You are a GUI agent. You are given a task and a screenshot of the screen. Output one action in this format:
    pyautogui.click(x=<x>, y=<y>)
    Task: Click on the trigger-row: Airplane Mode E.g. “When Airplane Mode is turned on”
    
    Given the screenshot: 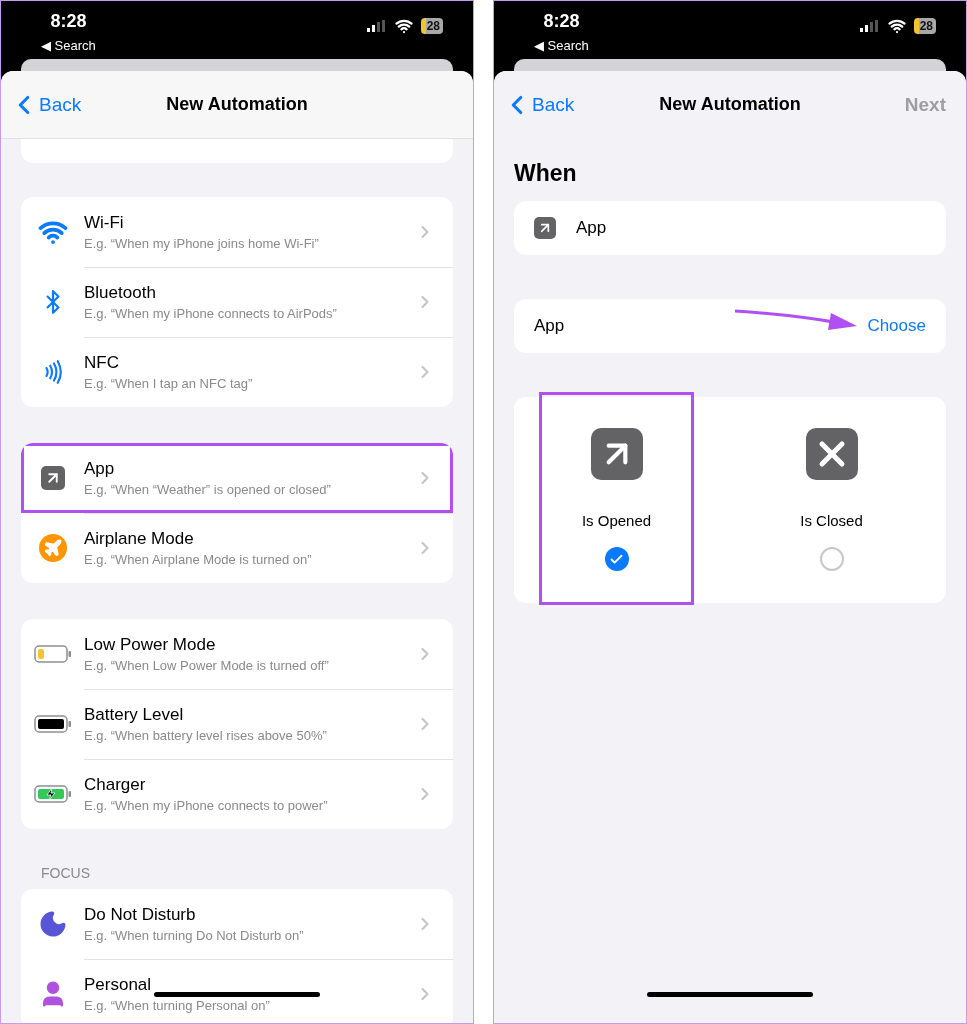 What is the action you would take?
    pyautogui.click(x=237, y=548)
    